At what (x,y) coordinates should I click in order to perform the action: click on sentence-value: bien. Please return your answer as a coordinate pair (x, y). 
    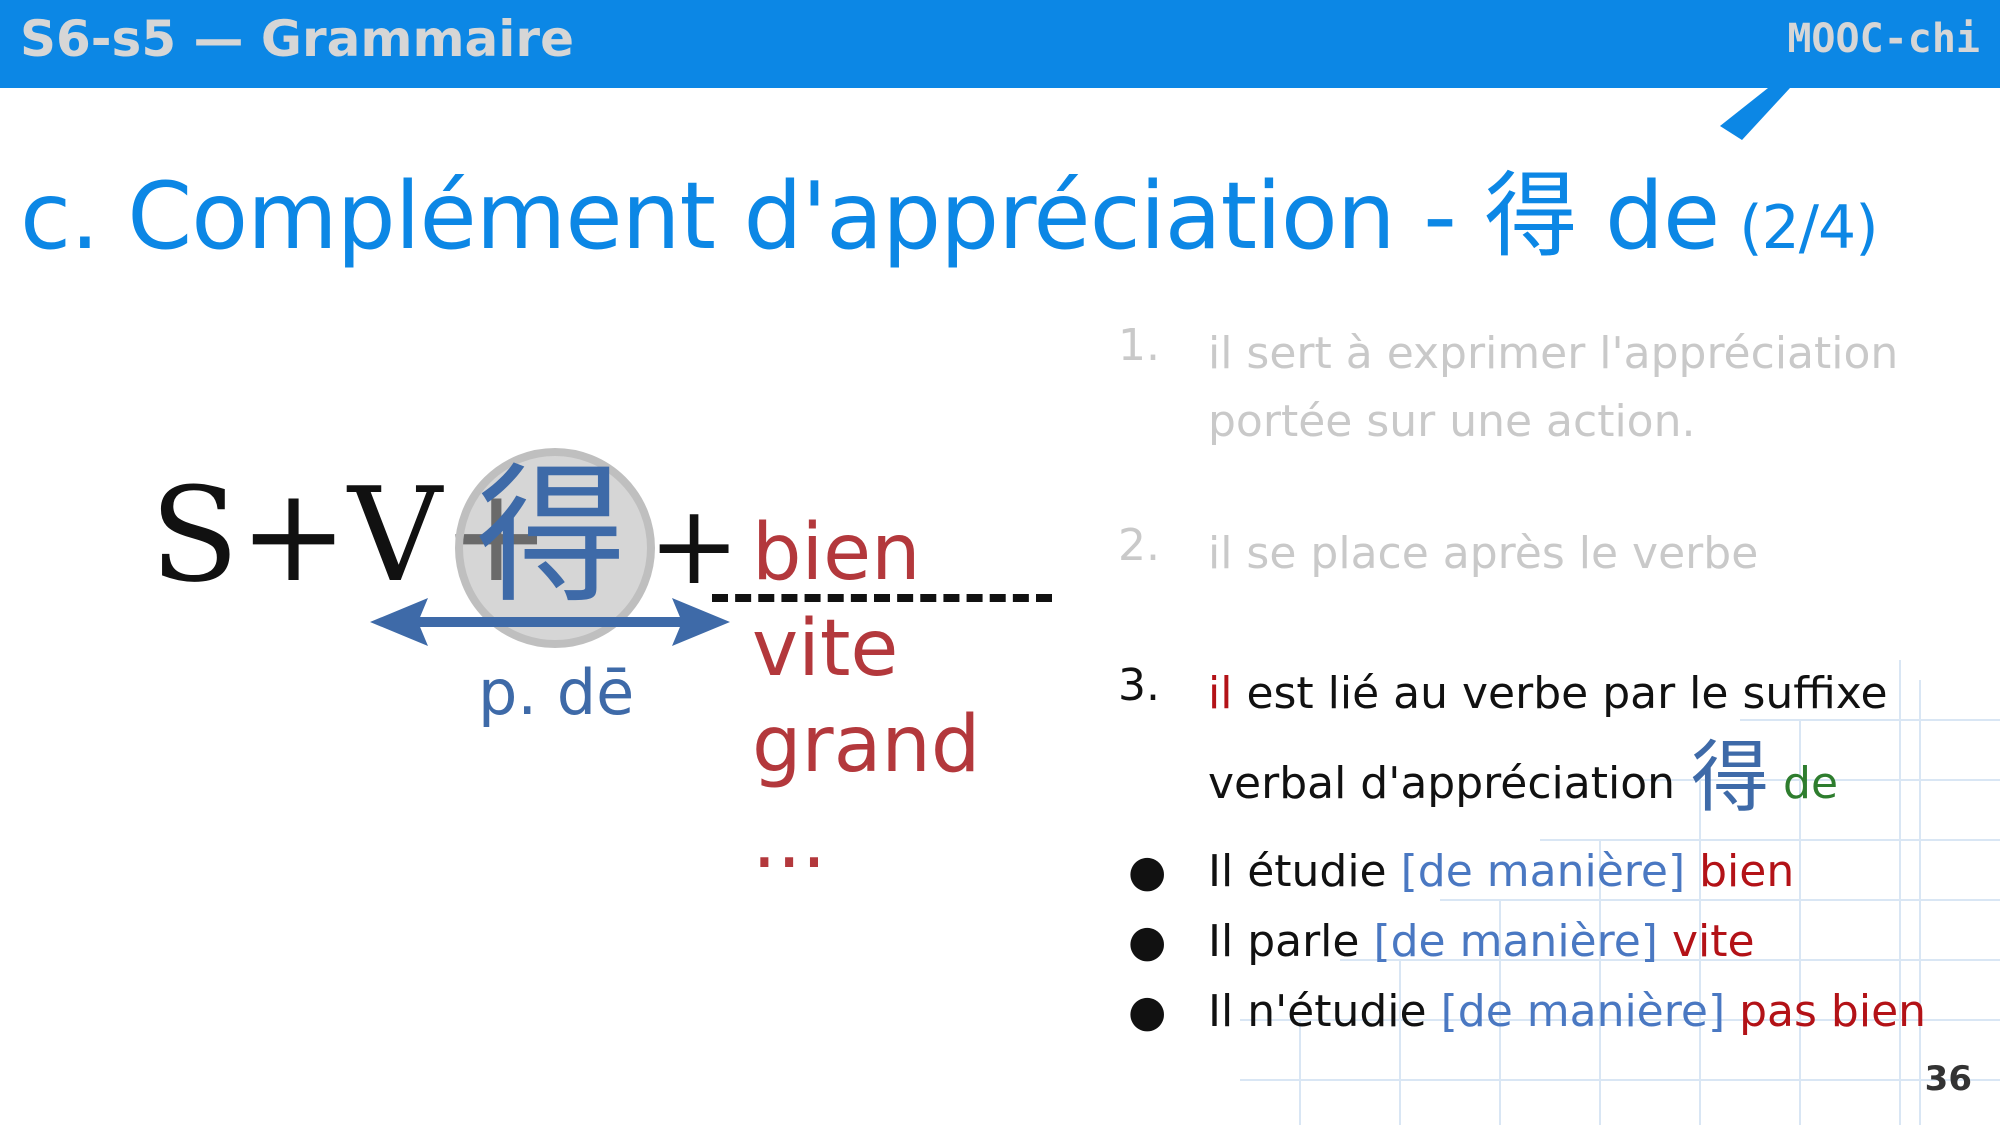
    Looking at the image, I should click on (1740, 871).